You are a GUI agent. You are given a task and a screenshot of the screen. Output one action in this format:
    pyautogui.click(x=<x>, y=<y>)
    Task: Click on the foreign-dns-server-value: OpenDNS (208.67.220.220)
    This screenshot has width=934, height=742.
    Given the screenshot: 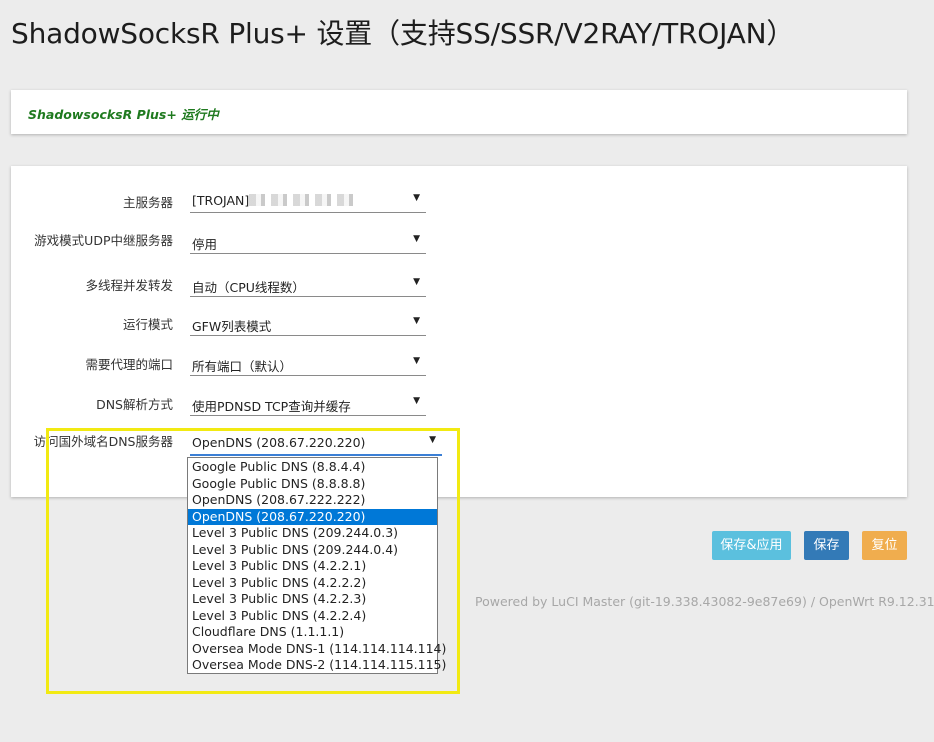 What is the action you would take?
    pyautogui.click(x=279, y=442)
    